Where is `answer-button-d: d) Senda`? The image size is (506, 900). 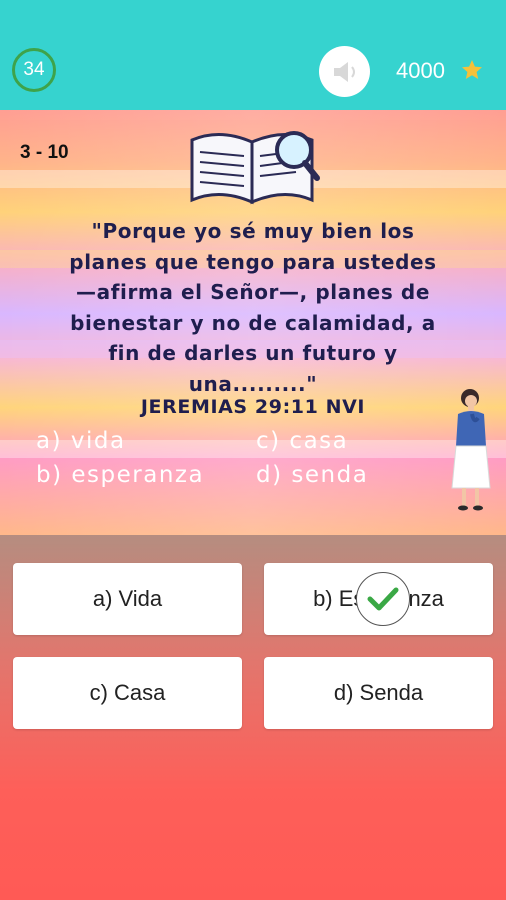
answer-button-d: d) Senda is located at coordinates (378, 693).